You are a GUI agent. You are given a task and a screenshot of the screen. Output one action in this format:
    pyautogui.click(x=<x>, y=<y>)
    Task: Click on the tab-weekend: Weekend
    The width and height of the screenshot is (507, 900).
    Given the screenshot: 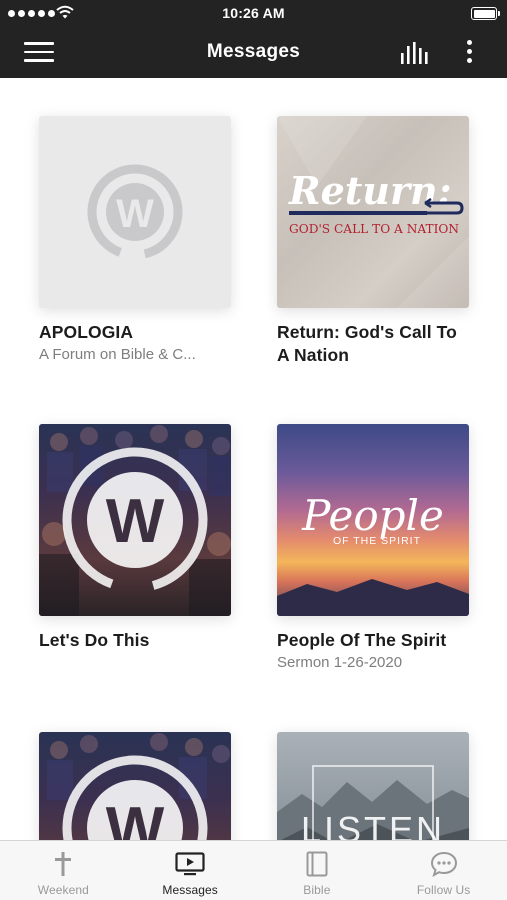 What is the action you would take?
    pyautogui.click(x=63, y=870)
    